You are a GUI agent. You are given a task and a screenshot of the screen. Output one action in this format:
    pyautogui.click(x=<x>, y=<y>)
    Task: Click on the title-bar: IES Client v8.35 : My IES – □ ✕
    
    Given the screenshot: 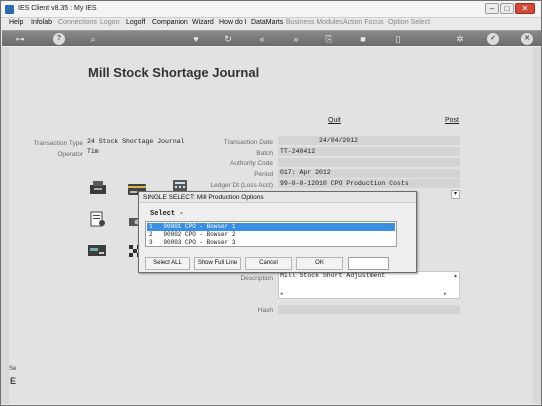 What is the action you would take?
    pyautogui.click(x=271, y=9)
    